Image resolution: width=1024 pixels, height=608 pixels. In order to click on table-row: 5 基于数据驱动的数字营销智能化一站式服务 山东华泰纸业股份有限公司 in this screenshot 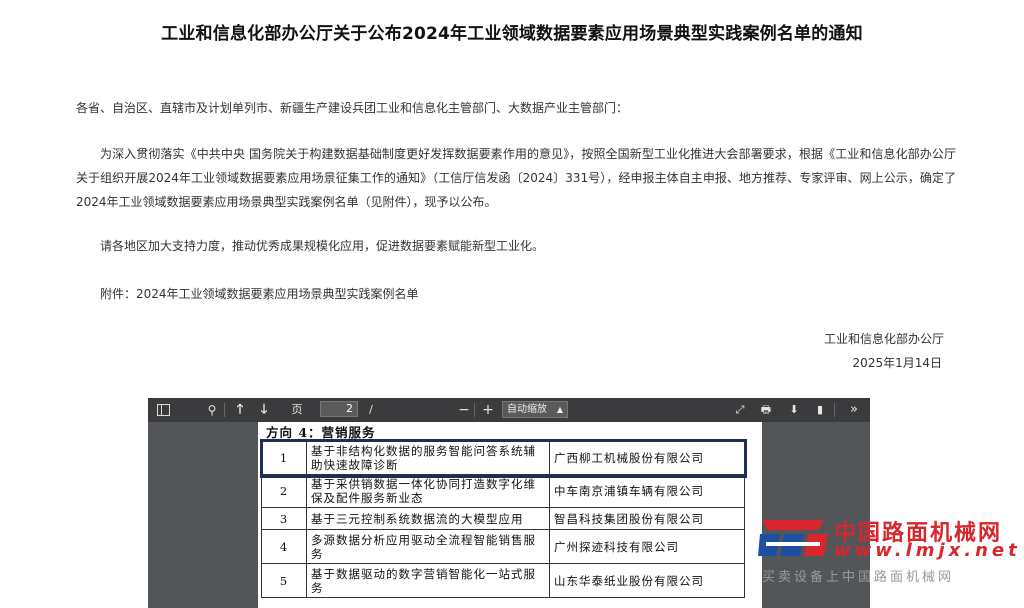, I will do `click(503, 580)`.